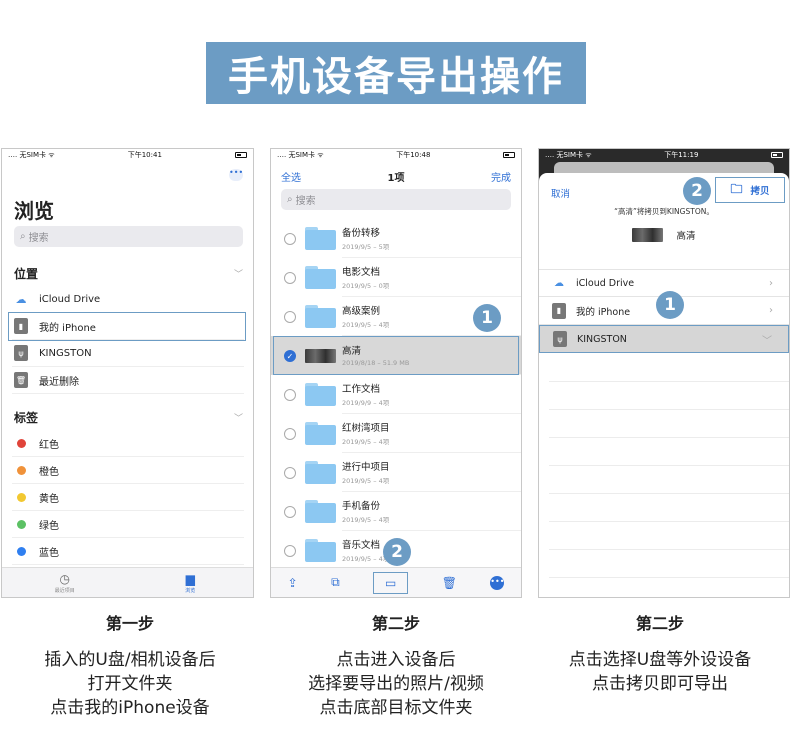 The image size is (790, 735). Describe the element at coordinates (49, 553) in the screenshot. I see `tag-label: 蓝色` at that location.